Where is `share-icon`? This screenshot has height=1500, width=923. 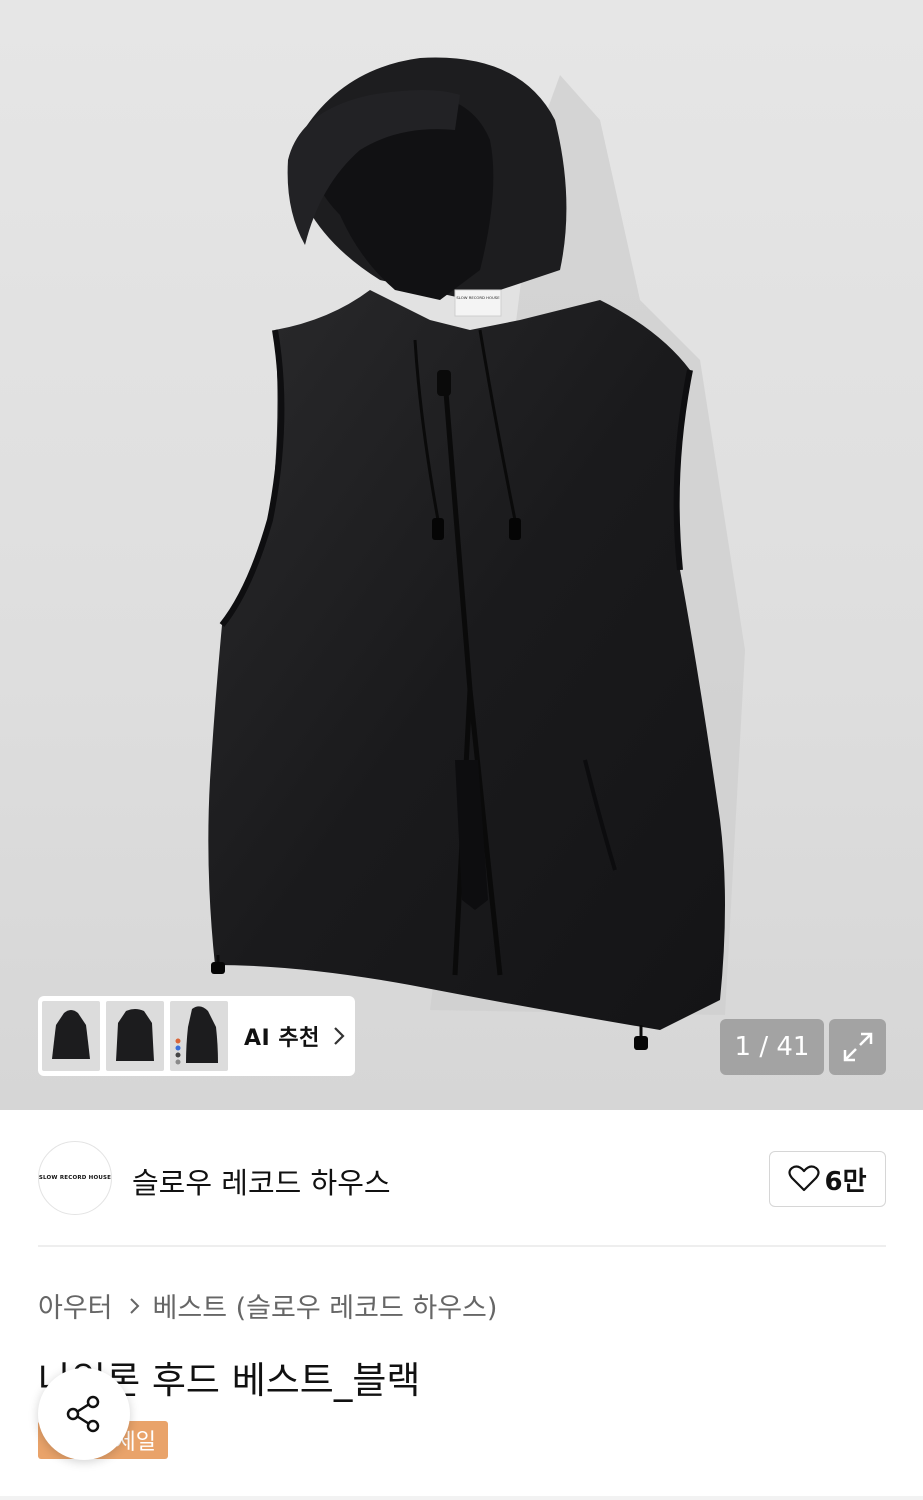
share-icon is located at coordinates (83, 1414).